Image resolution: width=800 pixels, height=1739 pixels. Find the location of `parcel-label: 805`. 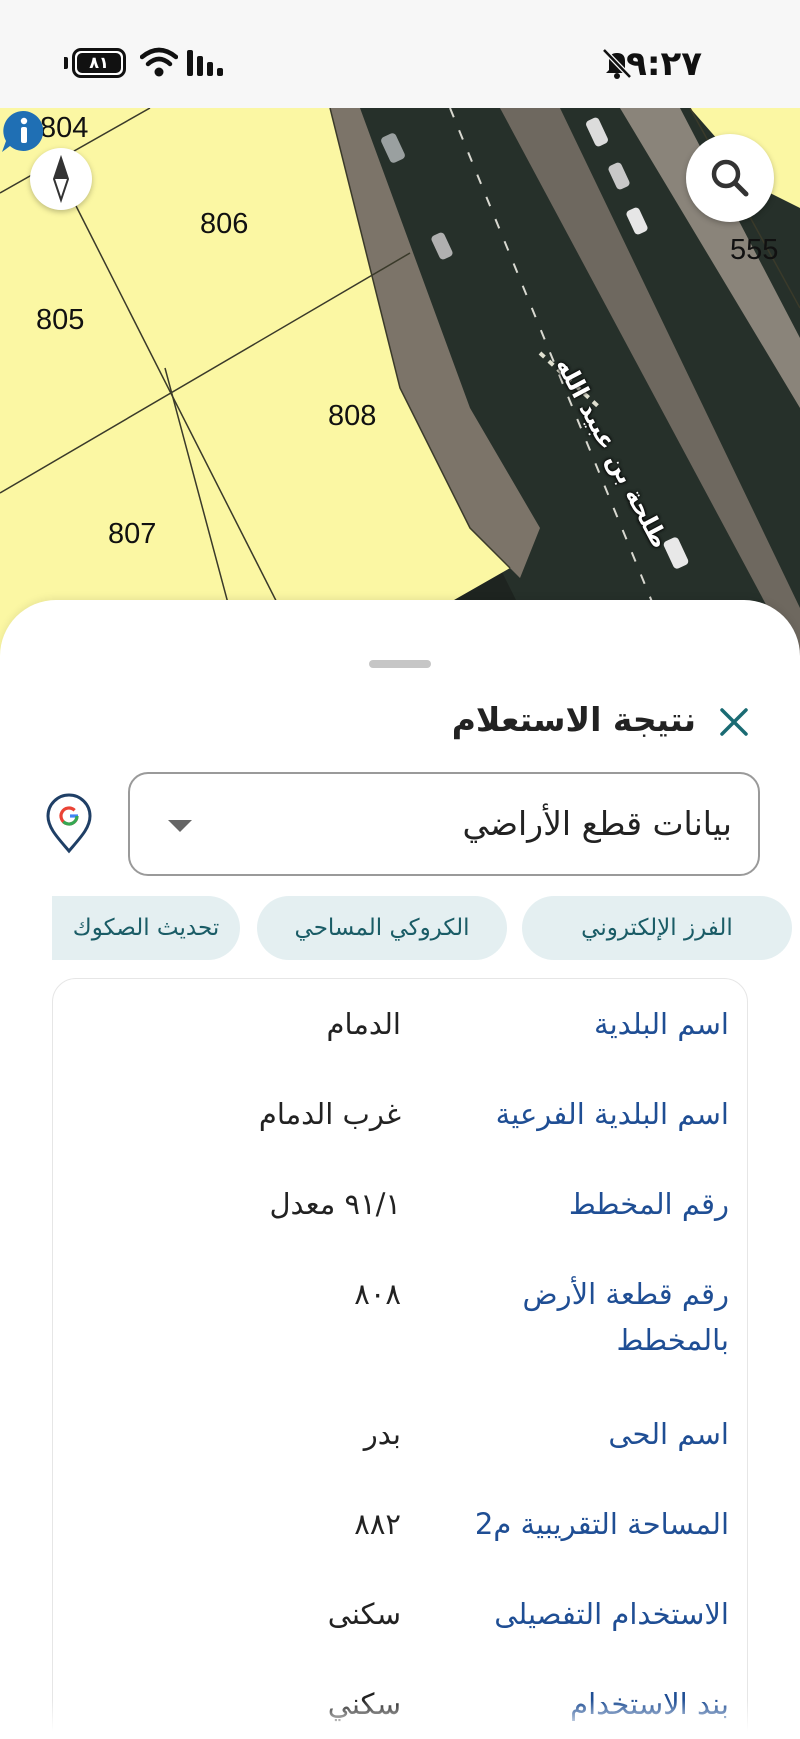

parcel-label: 805 is located at coordinates (60, 320).